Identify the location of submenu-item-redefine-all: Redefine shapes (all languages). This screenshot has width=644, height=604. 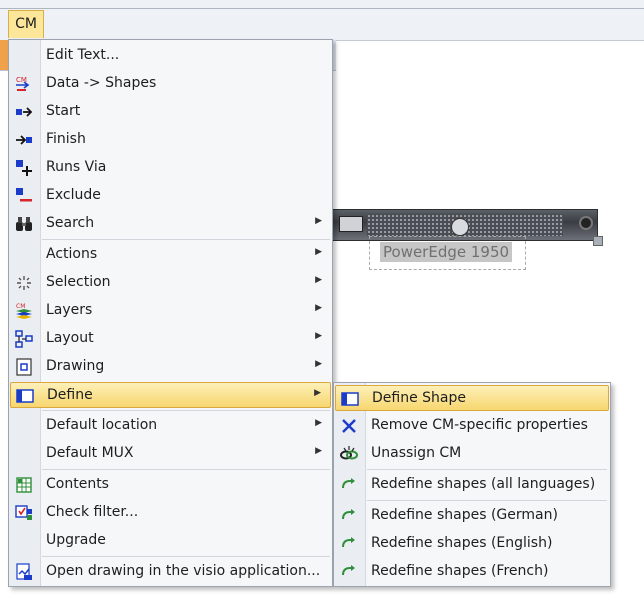
(472, 485).